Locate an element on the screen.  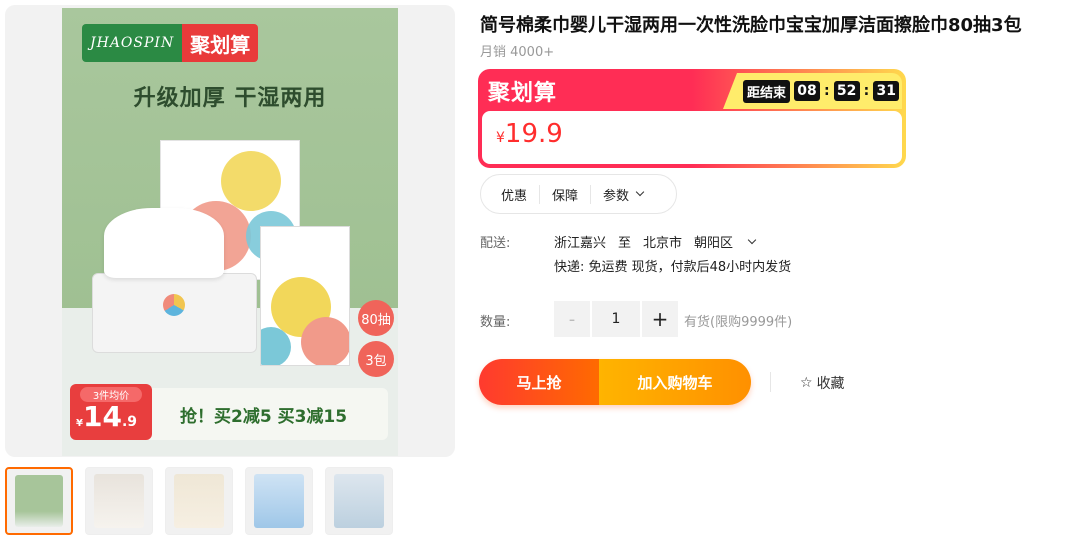
add-to-cart-button: 加入购物车 is located at coordinates (675, 382).